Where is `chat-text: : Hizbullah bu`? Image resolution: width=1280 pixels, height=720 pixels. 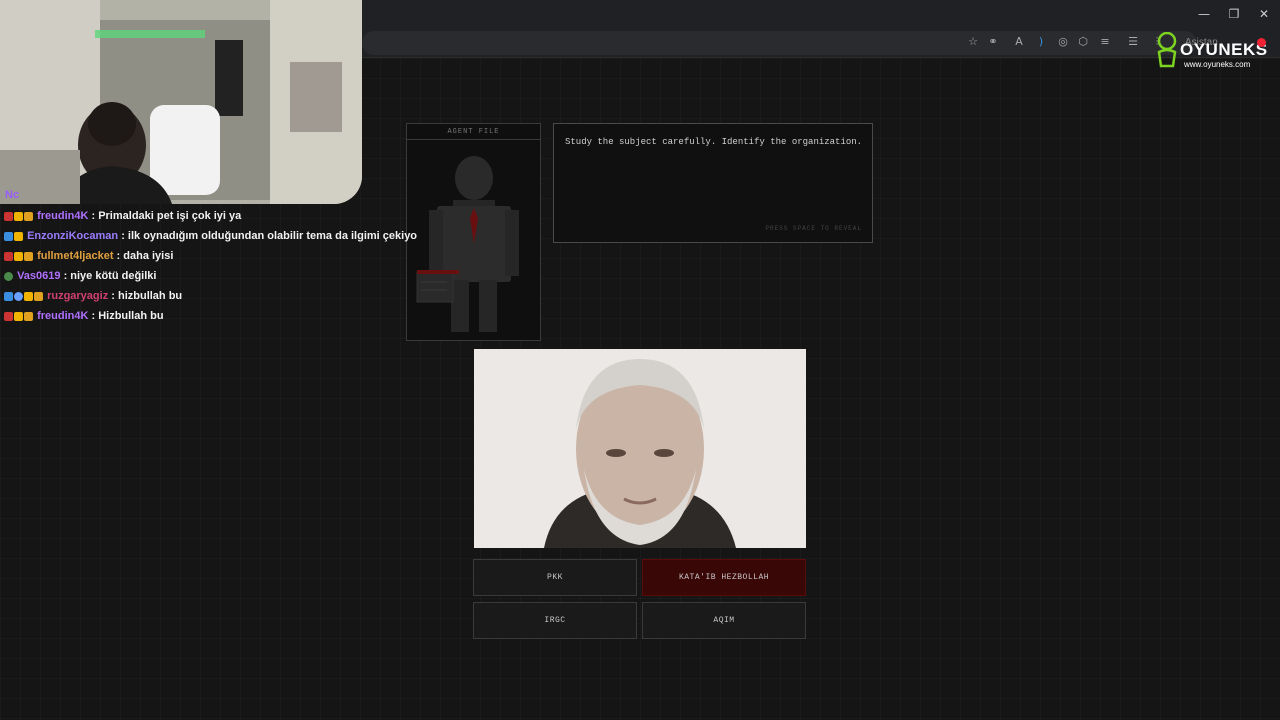
chat-text: : Hizbullah bu is located at coordinates (127, 316).